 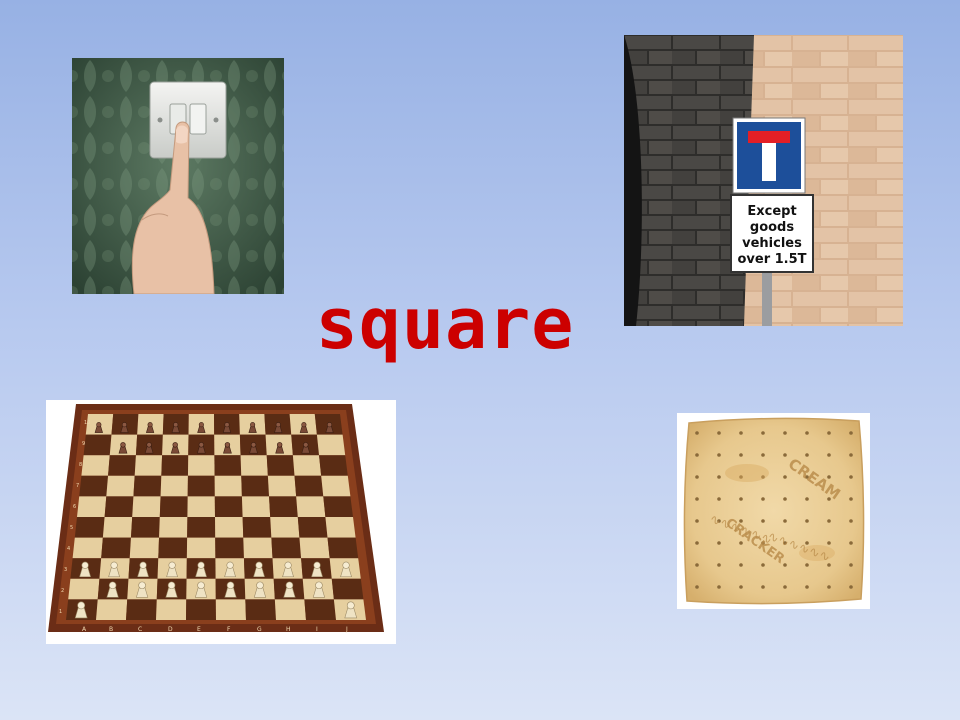 What do you see at coordinates (772, 227) in the screenshot?
I see `sign-line-2: goods` at bounding box center [772, 227].